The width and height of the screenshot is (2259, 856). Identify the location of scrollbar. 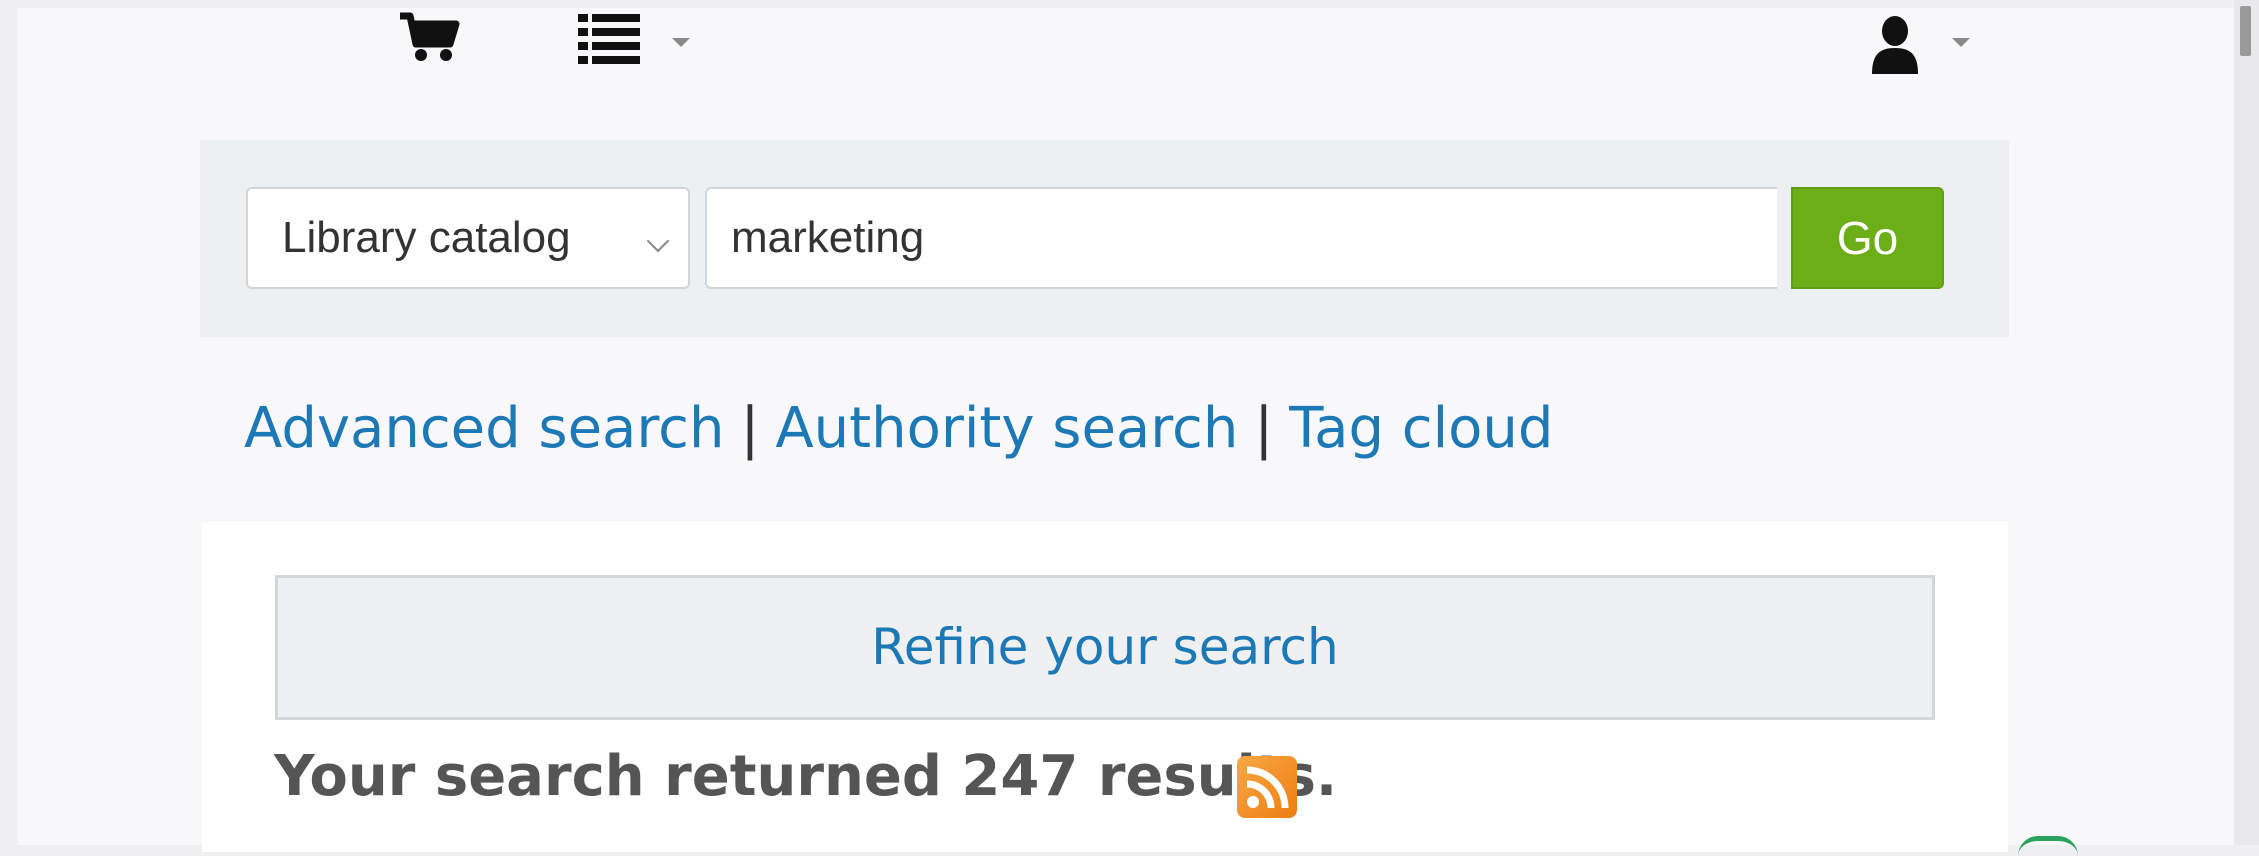
(2246, 422).